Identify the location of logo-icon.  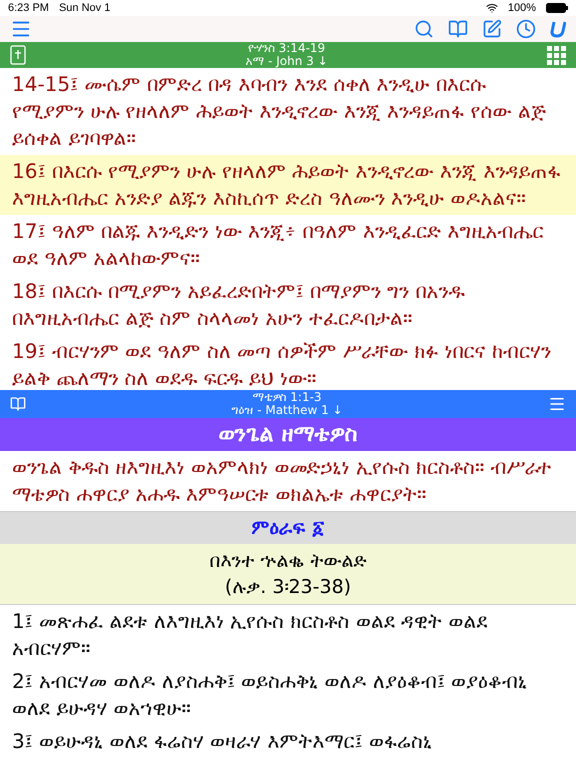
(558, 29).